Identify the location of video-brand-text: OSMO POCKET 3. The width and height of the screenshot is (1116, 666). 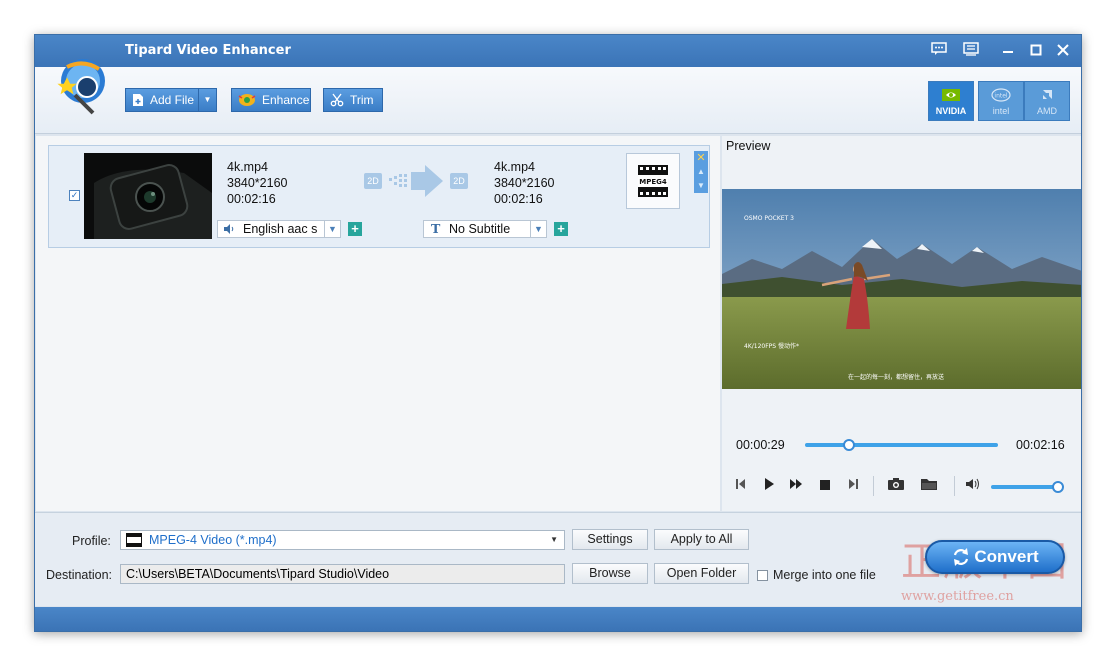
(769, 218).